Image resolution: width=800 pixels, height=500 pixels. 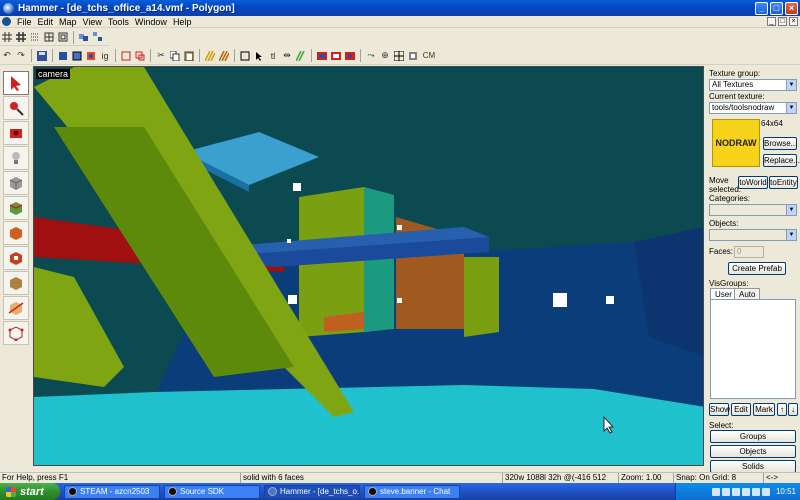 I want to click on current-texture-value: tools/toolsnodraw, so click(x=743, y=107).